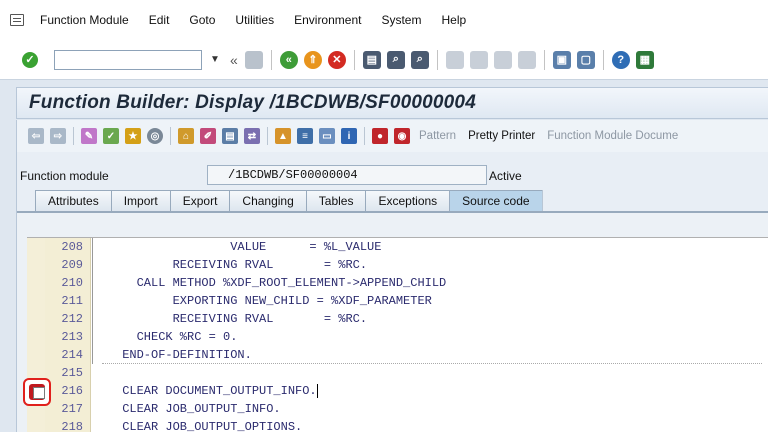 This screenshot has width=768, height=432. Describe the element at coordinates (186, 136) in the screenshot. I see `where-used-icon: ⌂` at that location.